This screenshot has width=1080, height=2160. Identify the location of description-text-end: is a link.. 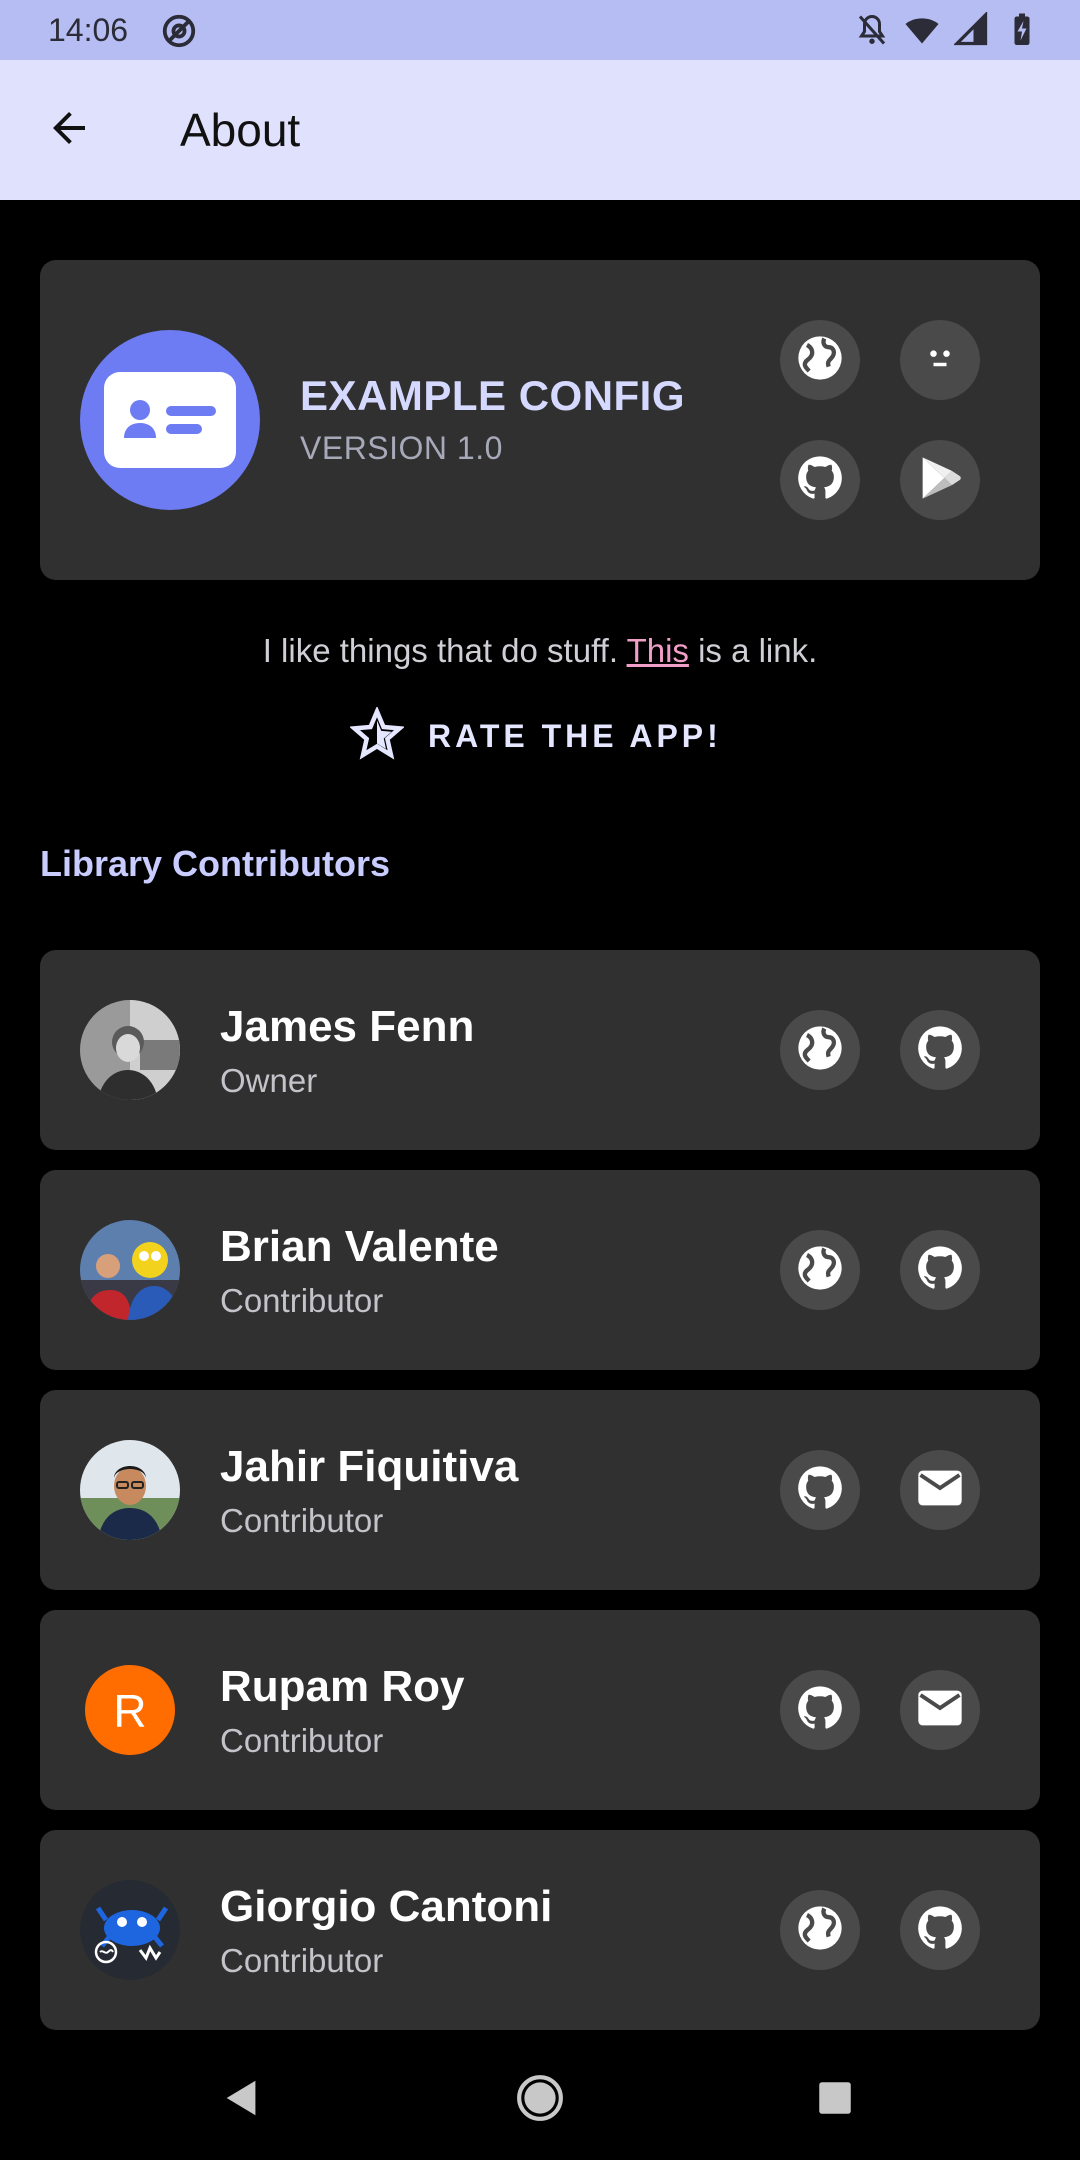
(753, 650).